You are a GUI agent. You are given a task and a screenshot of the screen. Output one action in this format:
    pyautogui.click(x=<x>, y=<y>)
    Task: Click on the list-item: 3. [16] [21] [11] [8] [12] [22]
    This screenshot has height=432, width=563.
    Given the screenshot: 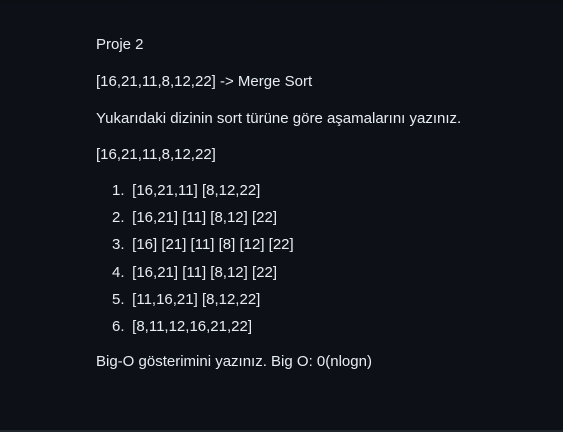 What is the action you would take?
    pyautogui.click(x=329, y=245)
    